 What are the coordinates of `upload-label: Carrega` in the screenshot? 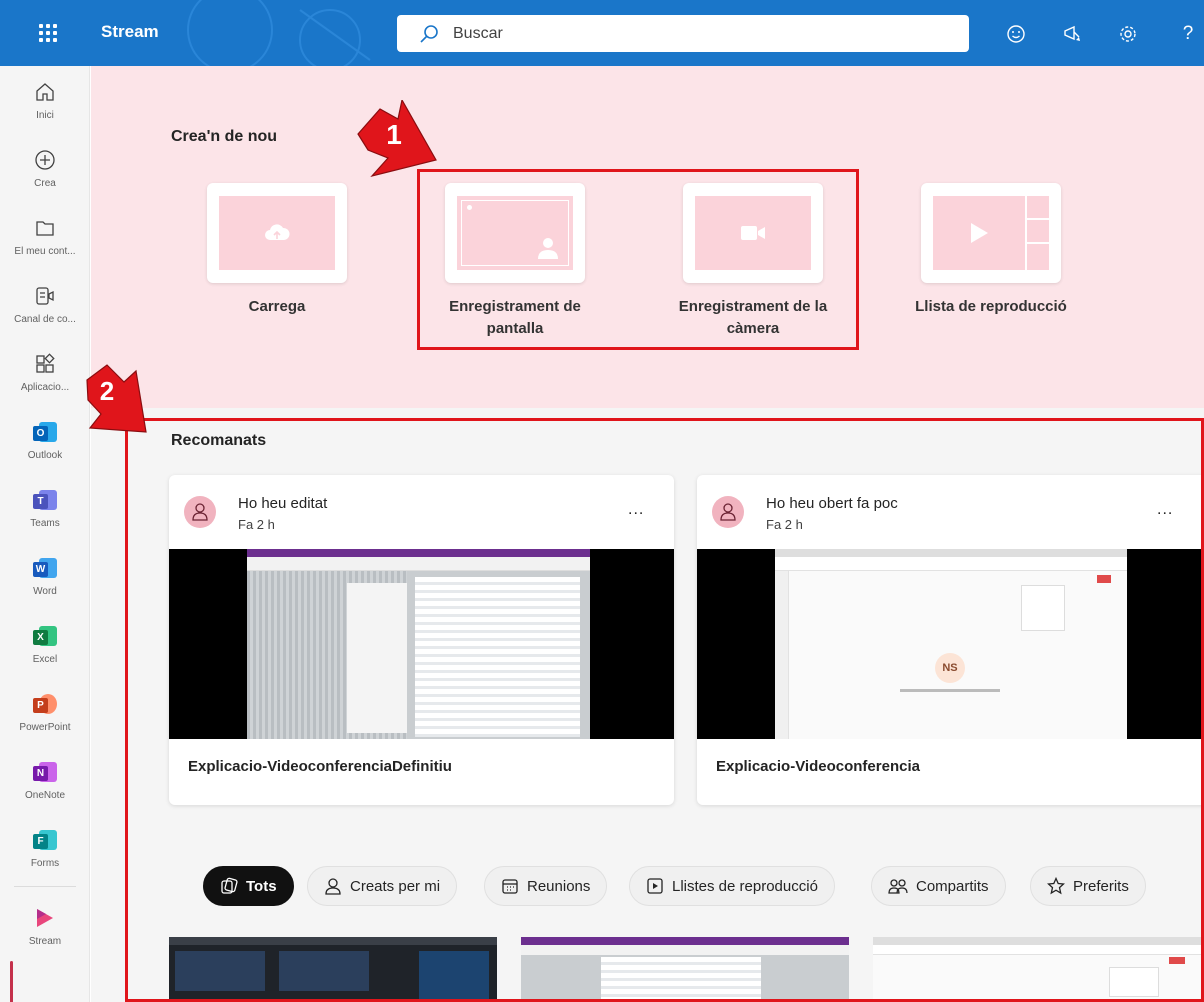 It's located at (277, 306).